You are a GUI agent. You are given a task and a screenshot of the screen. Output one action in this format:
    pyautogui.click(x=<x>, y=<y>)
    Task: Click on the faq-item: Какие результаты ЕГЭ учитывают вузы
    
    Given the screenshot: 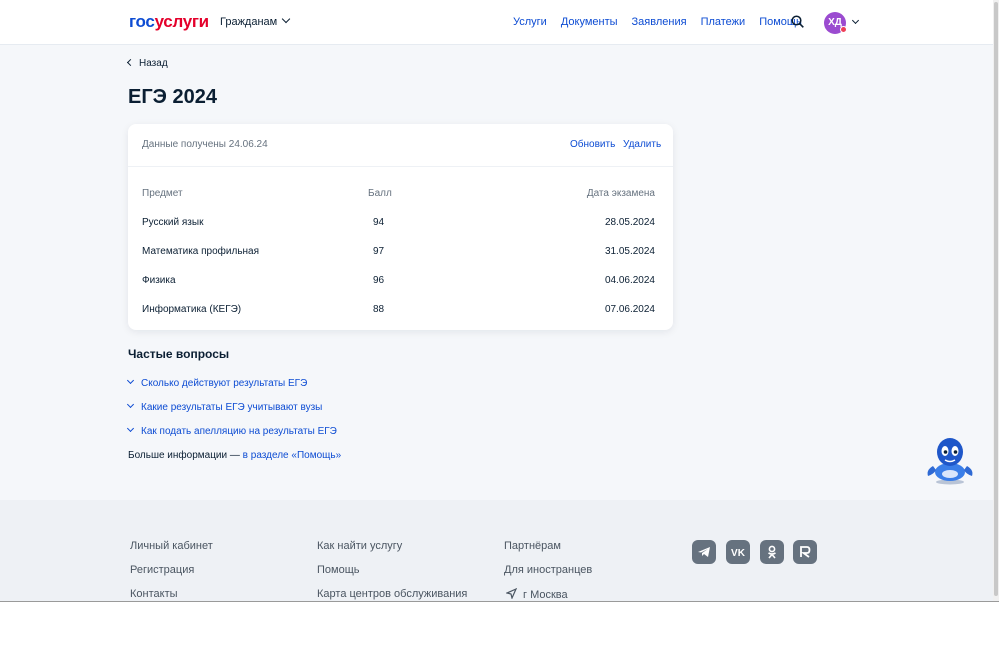 What is the action you would take?
    pyautogui.click(x=224, y=406)
    